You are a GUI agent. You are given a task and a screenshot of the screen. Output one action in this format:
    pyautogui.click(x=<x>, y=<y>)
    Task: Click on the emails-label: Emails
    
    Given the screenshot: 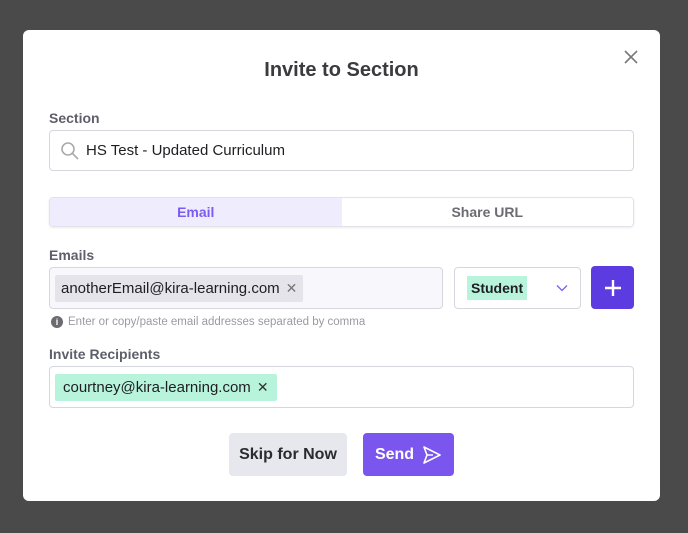 What is the action you would take?
    pyautogui.click(x=72, y=255)
    